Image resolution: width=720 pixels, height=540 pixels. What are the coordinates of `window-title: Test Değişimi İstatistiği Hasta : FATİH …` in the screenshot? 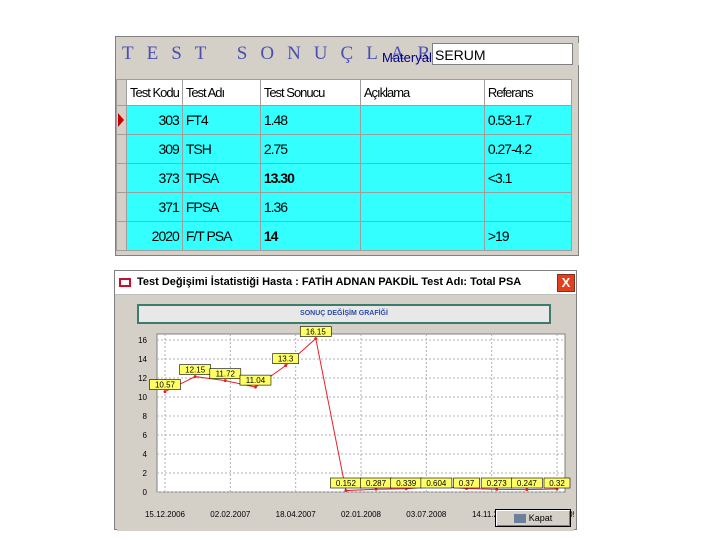 It's located at (329, 282).